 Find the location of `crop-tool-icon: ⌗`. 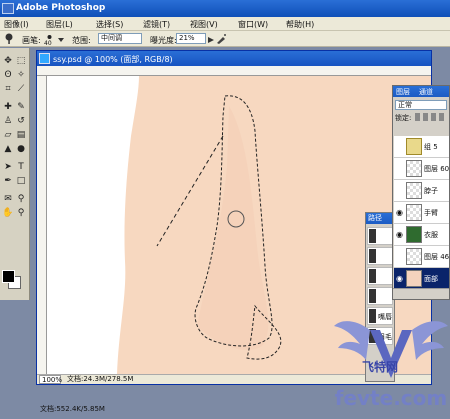

crop-tool-icon: ⌗ is located at coordinates (8, 89).